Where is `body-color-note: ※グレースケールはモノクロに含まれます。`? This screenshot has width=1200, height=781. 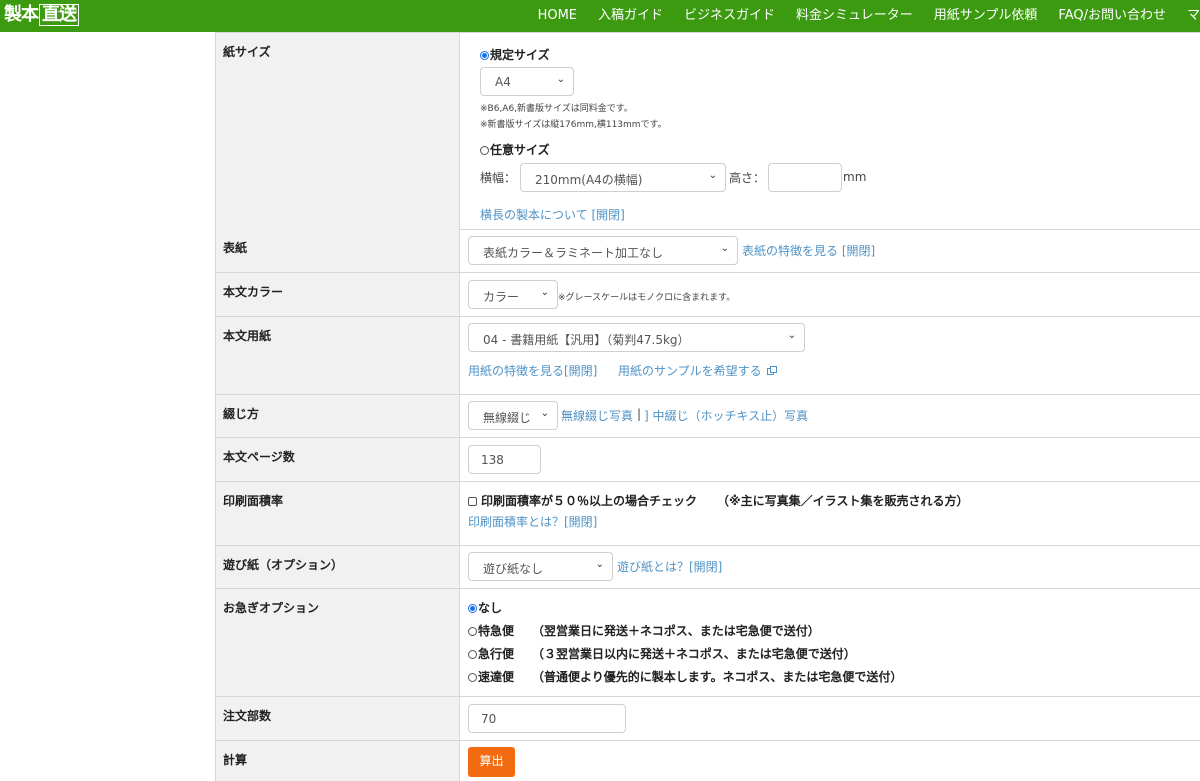 body-color-note: ※グレースケールはモノクロに含まれます。 is located at coordinates (647, 298).